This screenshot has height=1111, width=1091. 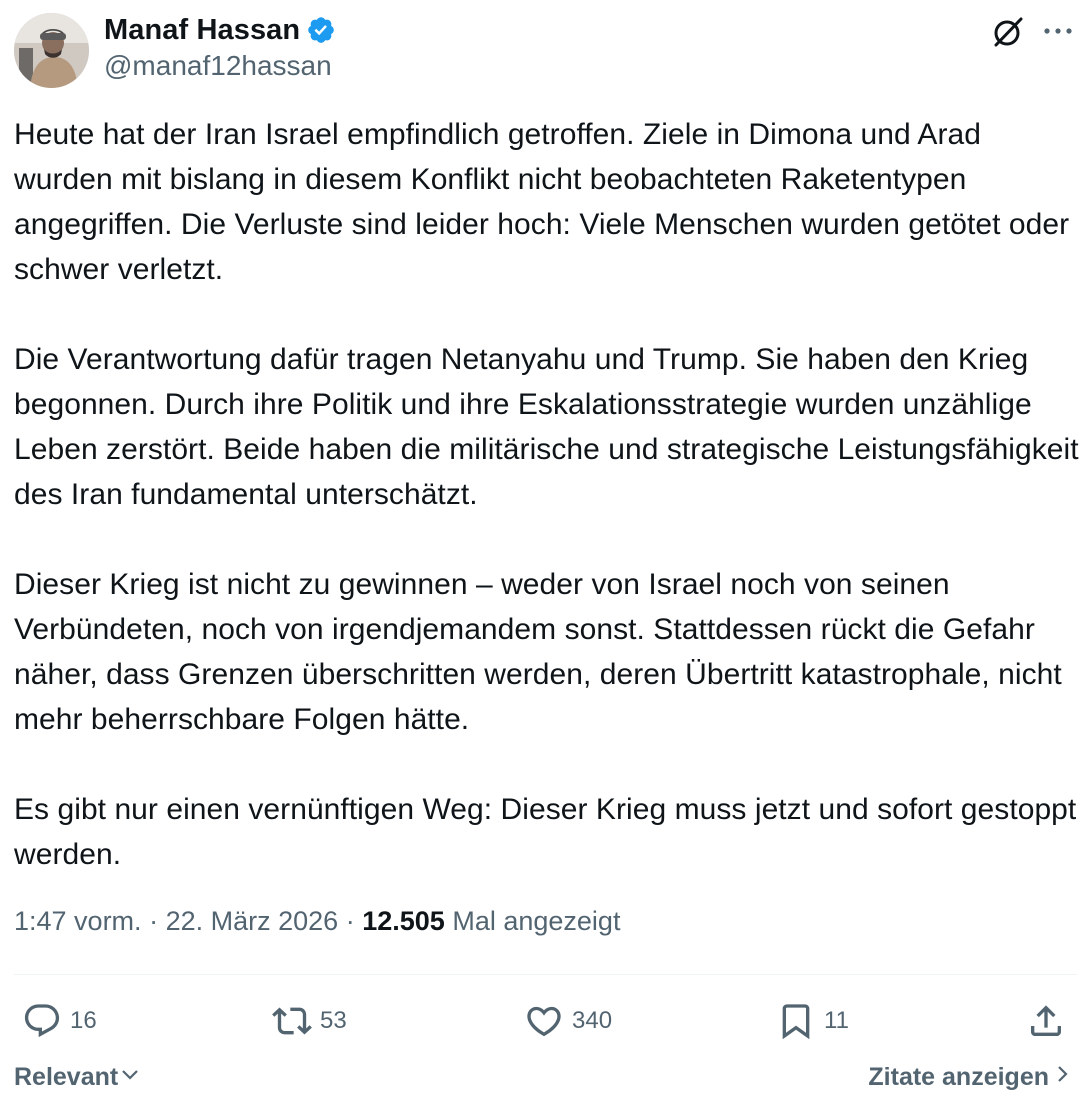 What do you see at coordinates (333, 1020) in the screenshot?
I see `repost-count: 53` at bounding box center [333, 1020].